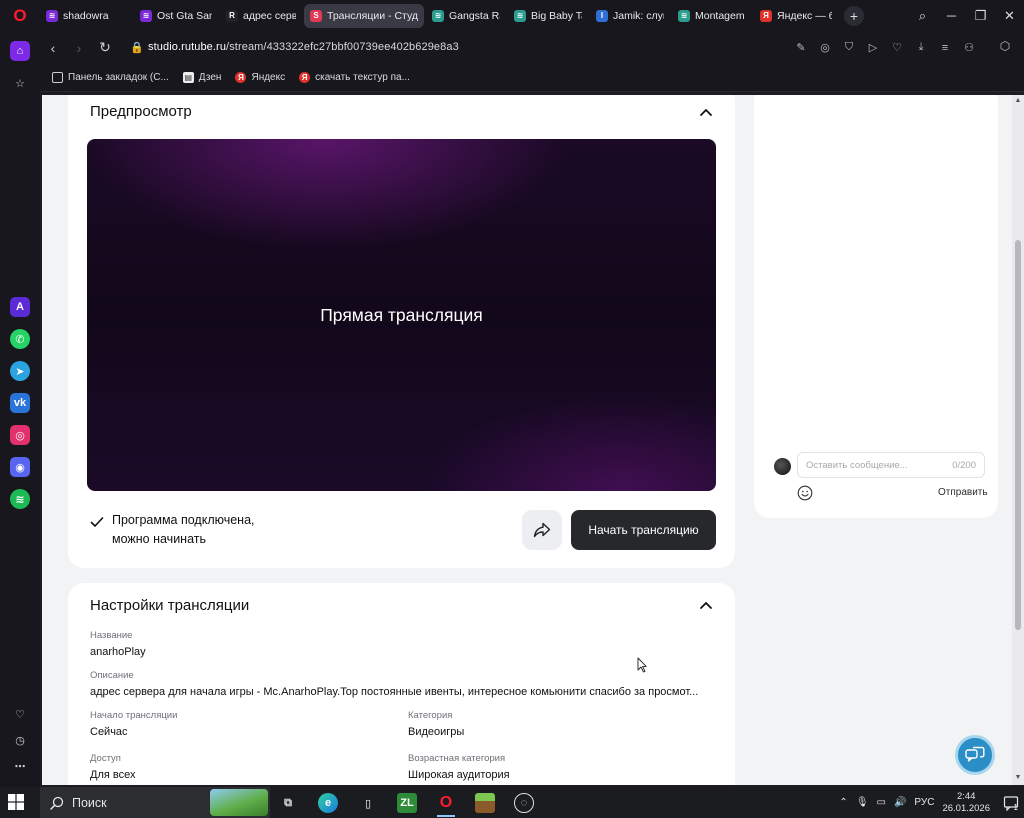 The height and width of the screenshot is (818, 1024). I want to click on clock: 2:44 26.01.2026, so click(966, 803).